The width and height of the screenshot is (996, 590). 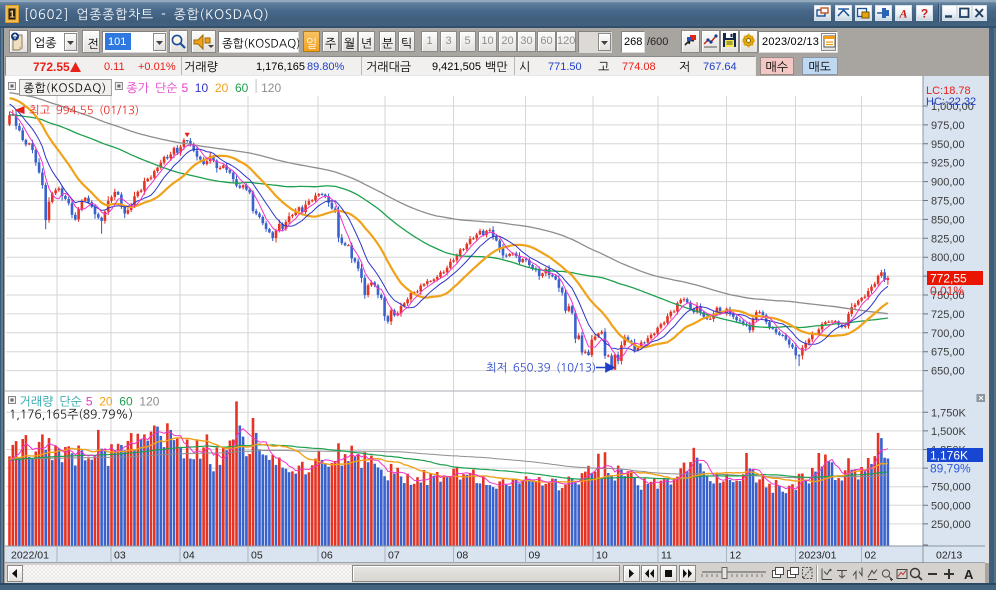 What do you see at coordinates (949, 556) in the screenshot?
I see `svg-text: 02/13` at bounding box center [949, 556].